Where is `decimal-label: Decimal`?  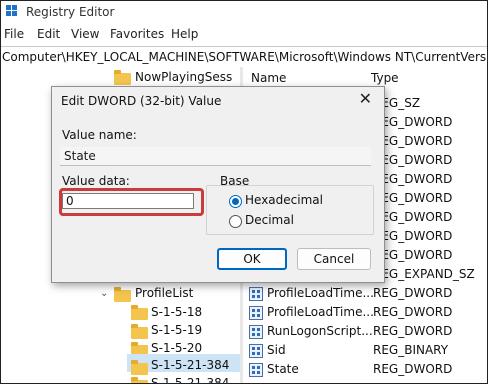 decimal-label: Decimal is located at coordinates (269, 220).